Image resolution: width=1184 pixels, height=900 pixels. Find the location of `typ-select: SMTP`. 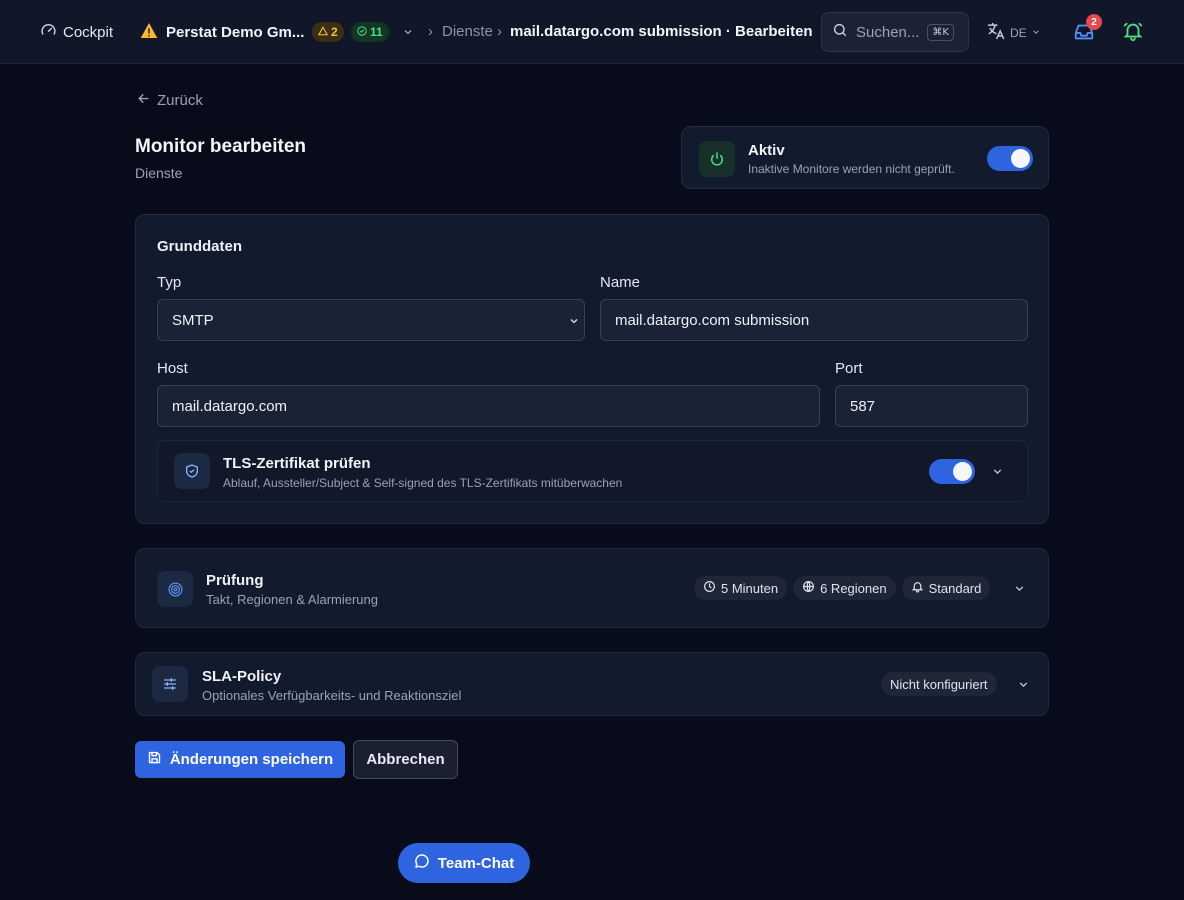

typ-select: SMTP is located at coordinates (371, 320).